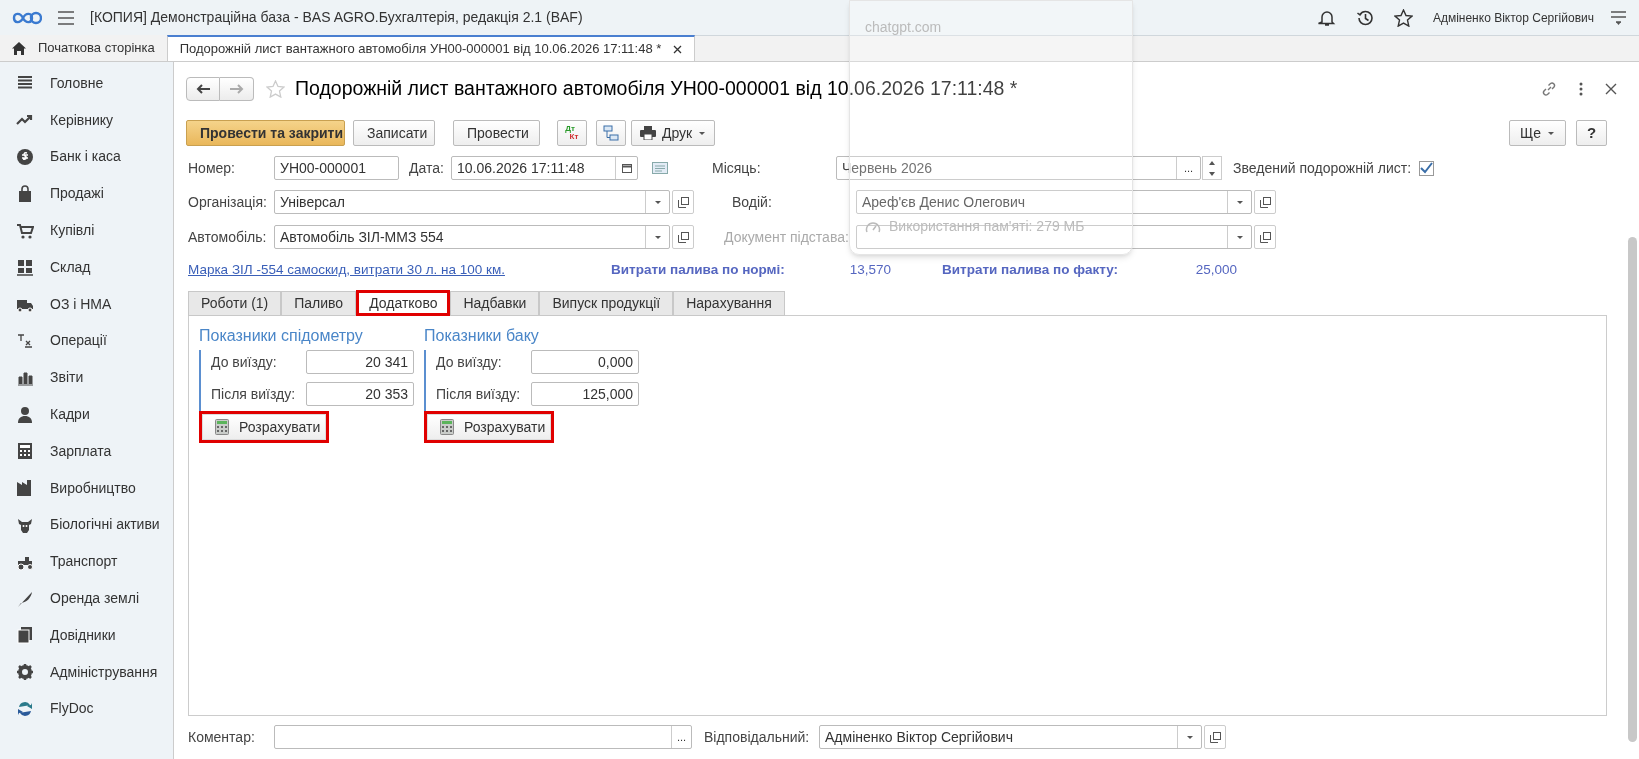 Image resolution: width=1639 pixels, height=759 pixels. Describe the element at coordinates (86, 230) in the screenshot. I see `sidebar-item: Купівлі` at that location.